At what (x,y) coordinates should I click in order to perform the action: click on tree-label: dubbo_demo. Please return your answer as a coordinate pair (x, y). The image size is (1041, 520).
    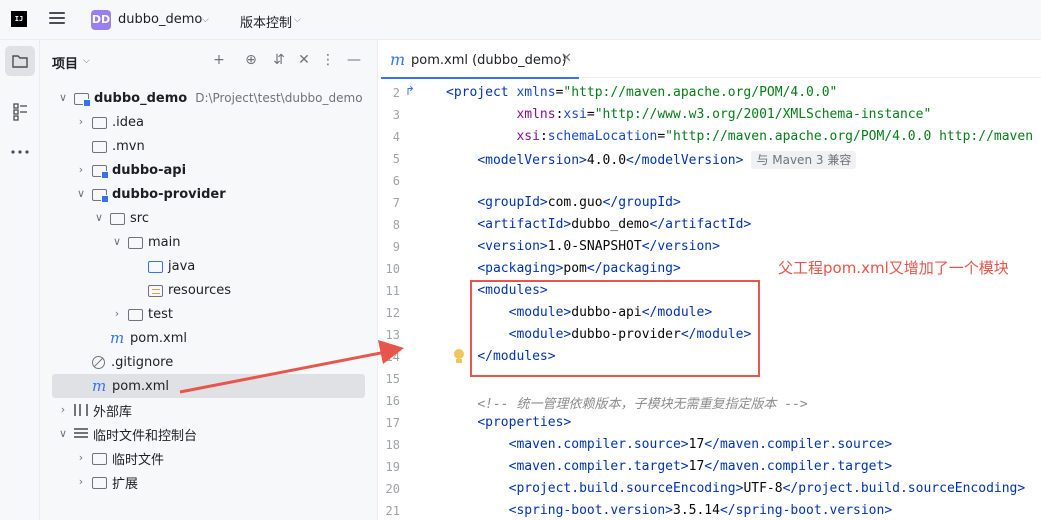
    Looking at the image, I should click on (141, 98).